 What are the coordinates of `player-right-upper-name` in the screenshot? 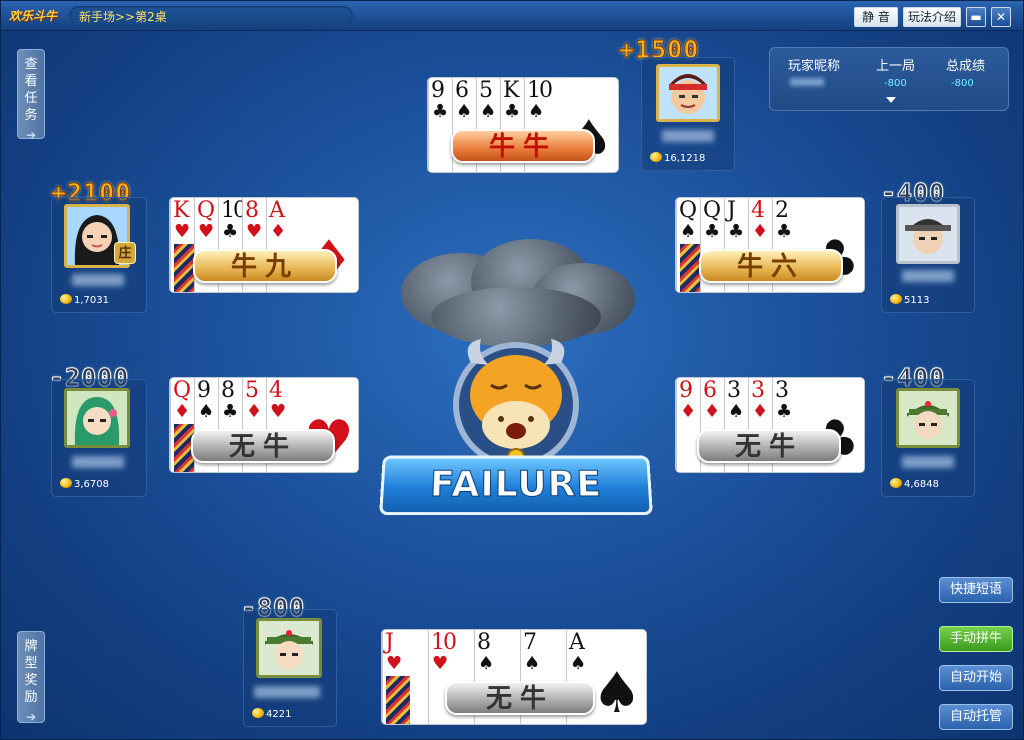 It's located at (928, 276).